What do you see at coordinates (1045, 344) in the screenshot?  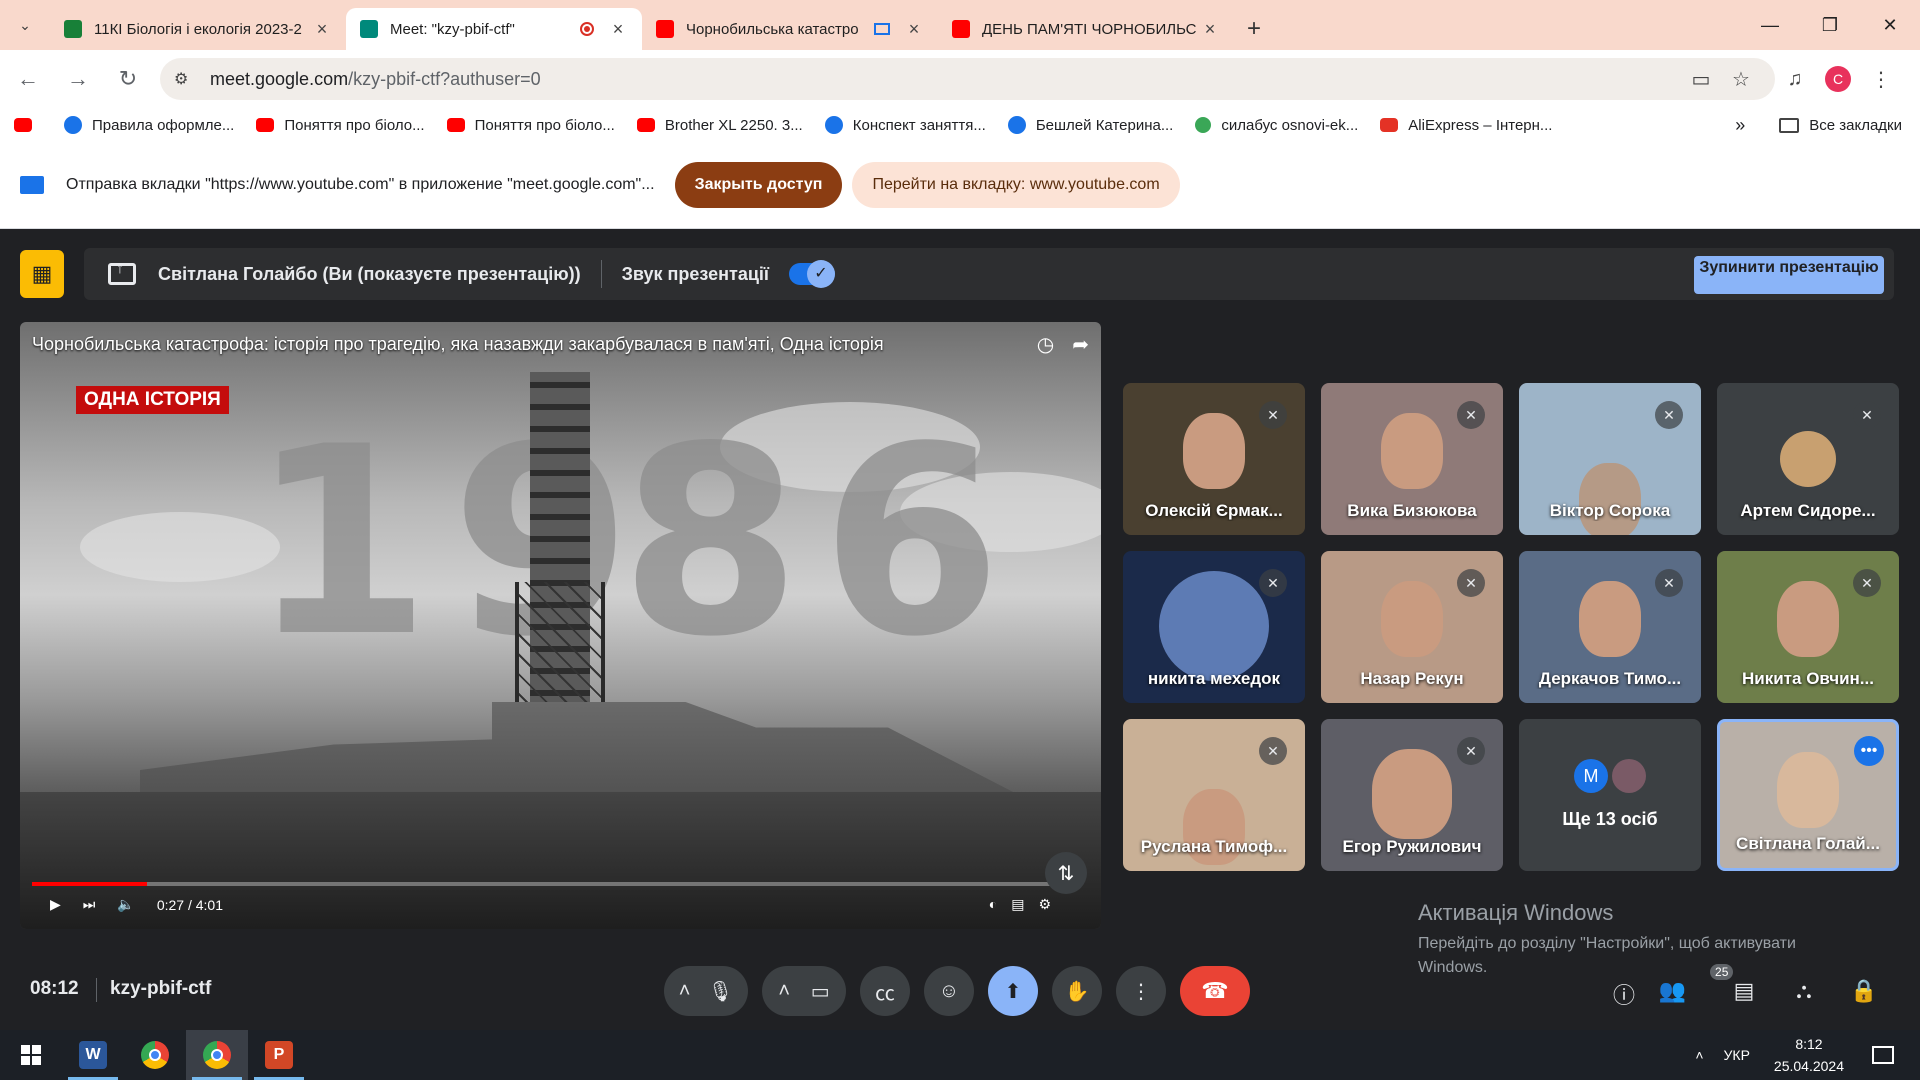 I see `clock-icon: ◷` at bounding box center [1045, 344].